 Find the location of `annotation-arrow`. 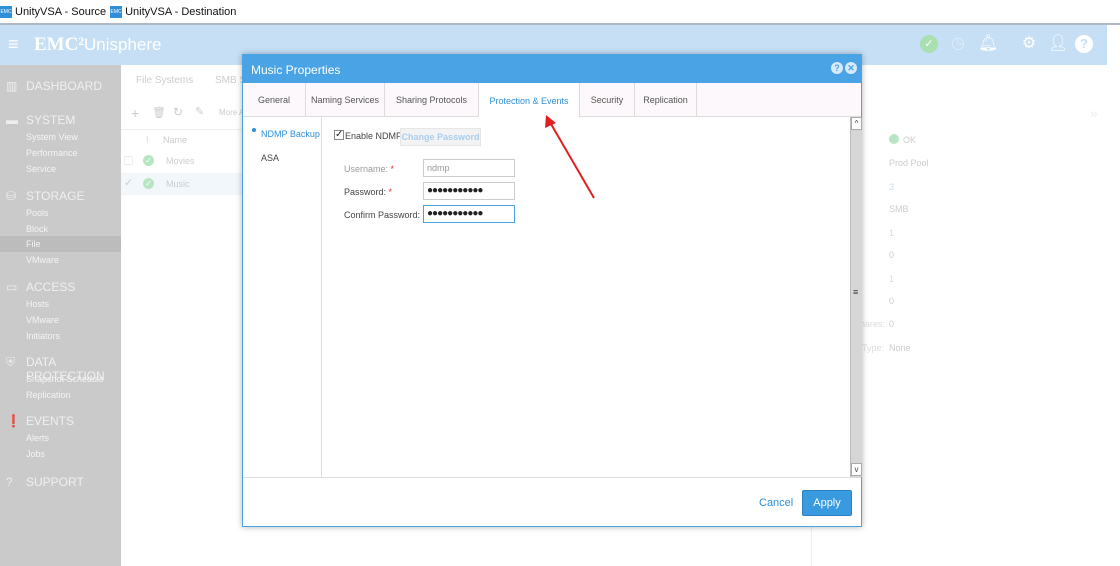

annotation-arrow is located at coordinates (570, 157).